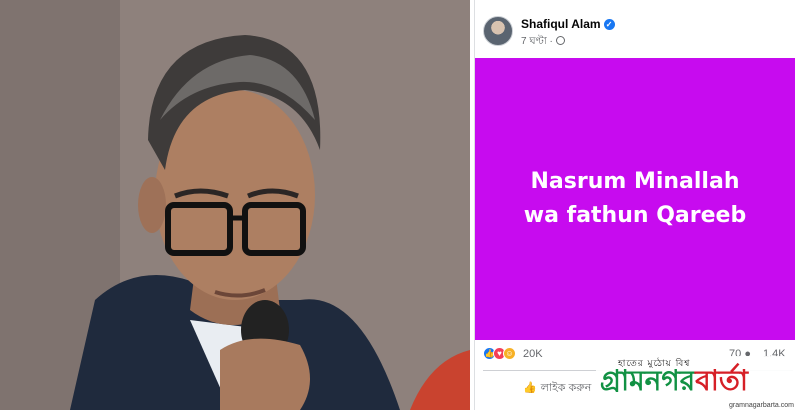 Image resolution: width=800 pixels, height=410 pixels. Describe the element at coordinates (566, 388) in the screenshot. I see `like-button-label: লাইক করুন` at that location.